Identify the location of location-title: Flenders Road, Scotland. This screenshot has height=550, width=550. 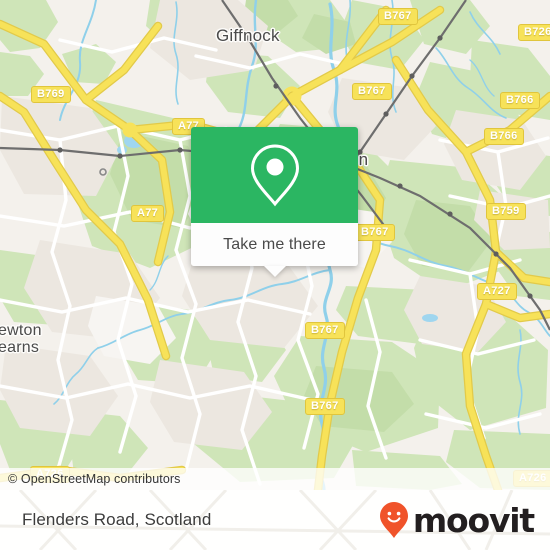
(117, 519).